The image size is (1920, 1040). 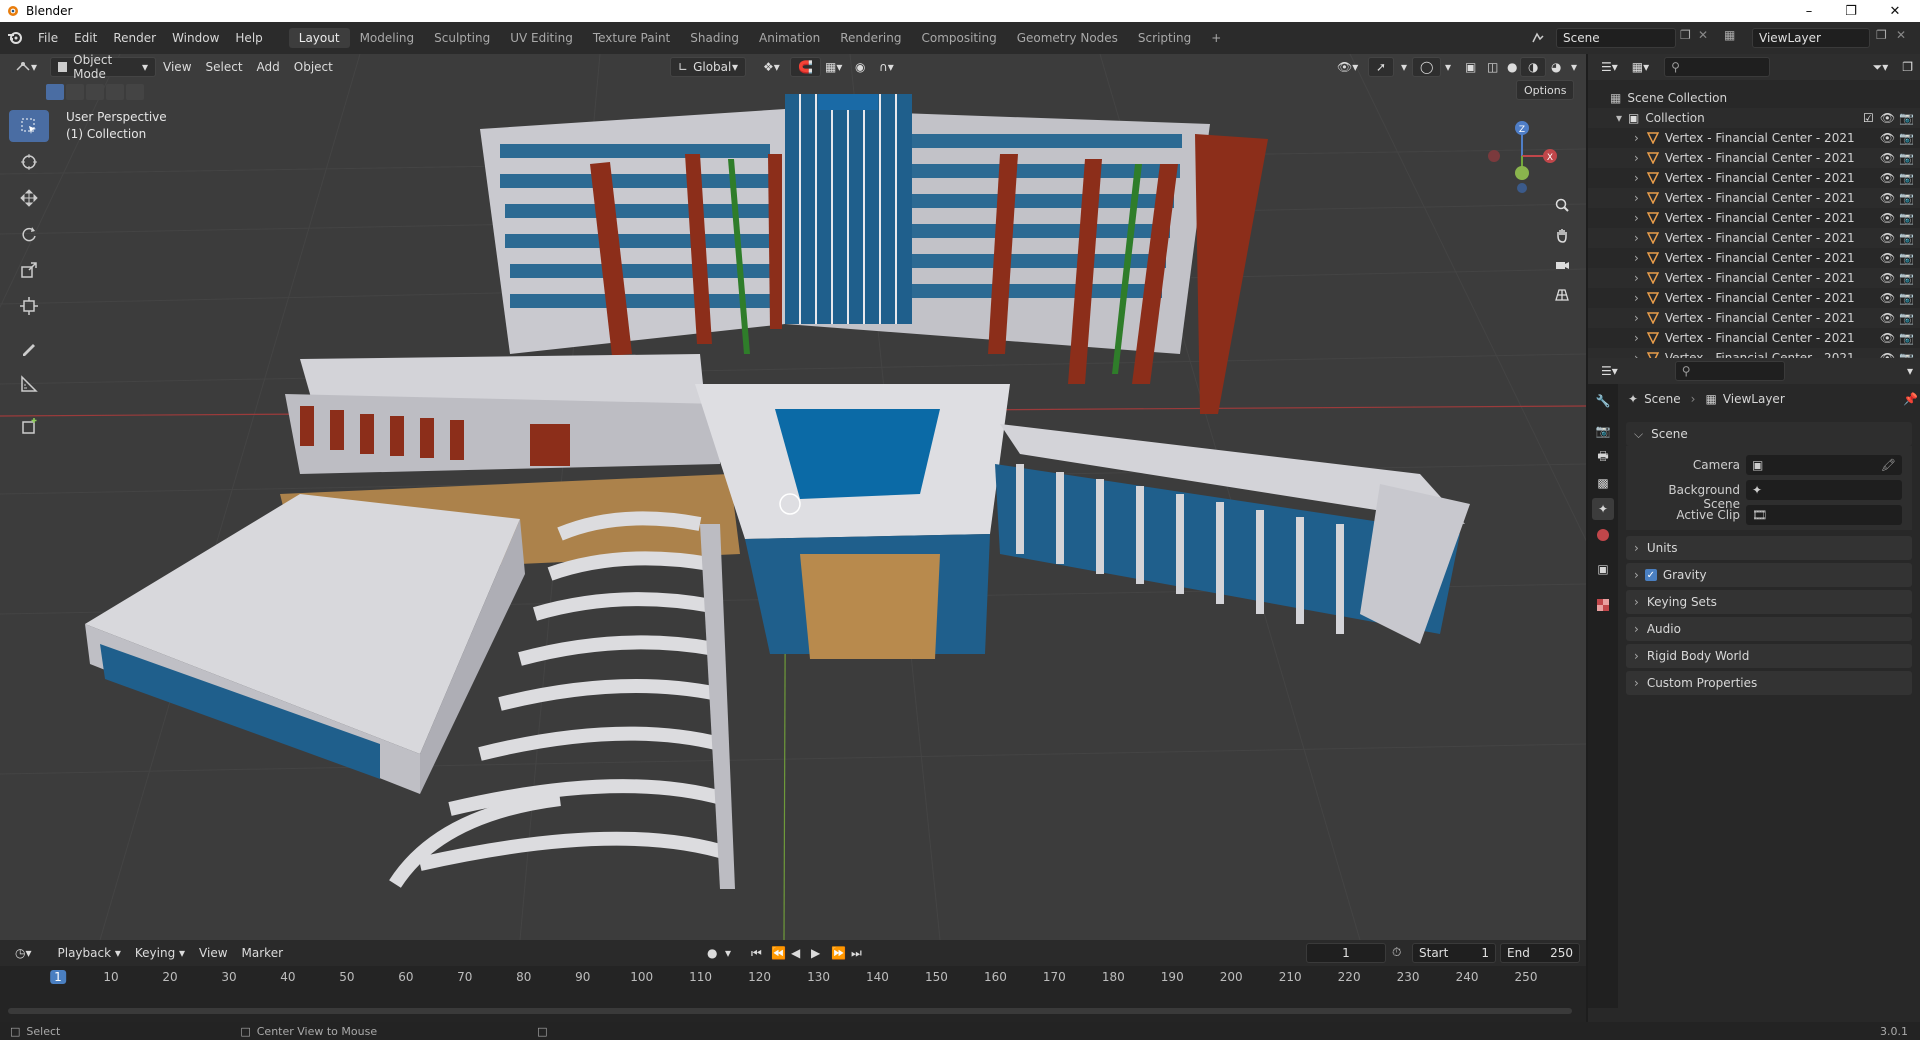 What do you see at coordinates (29, 198) in the screenshot?
I see `move-tool` at bounding box center [29, 198].